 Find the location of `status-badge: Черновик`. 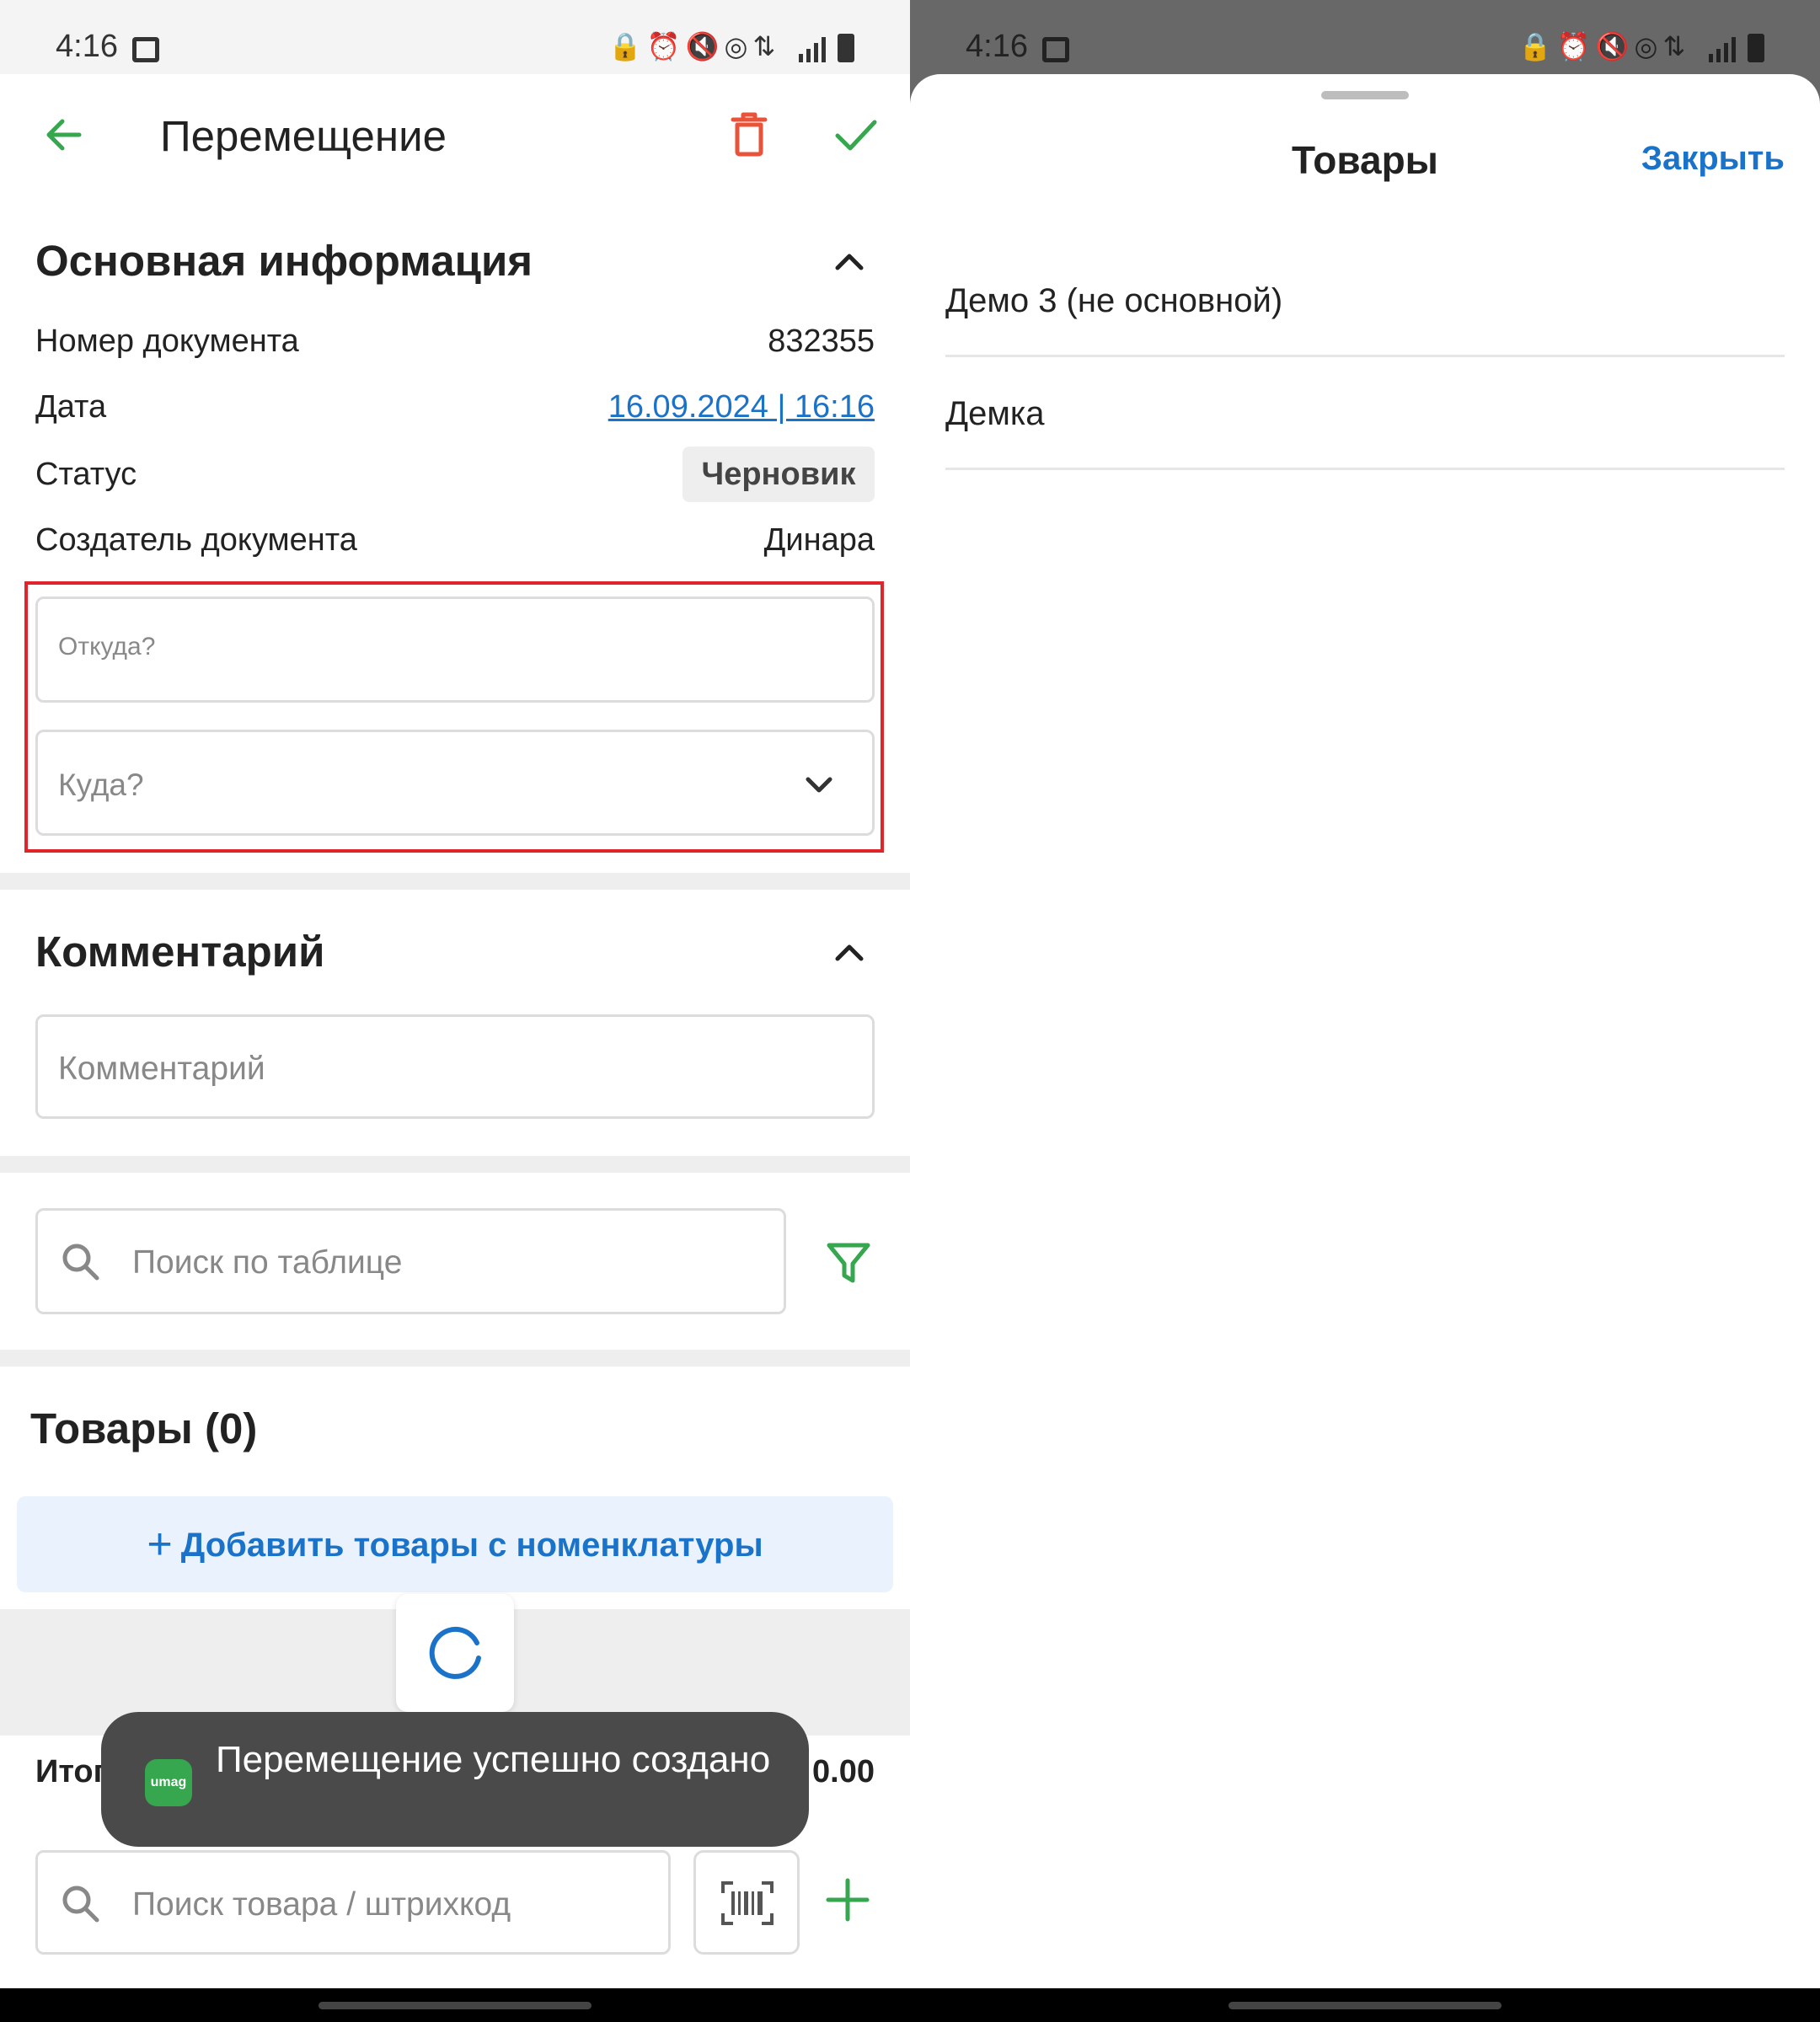

status-badge: Черновик is located at coordinates (778, 474).